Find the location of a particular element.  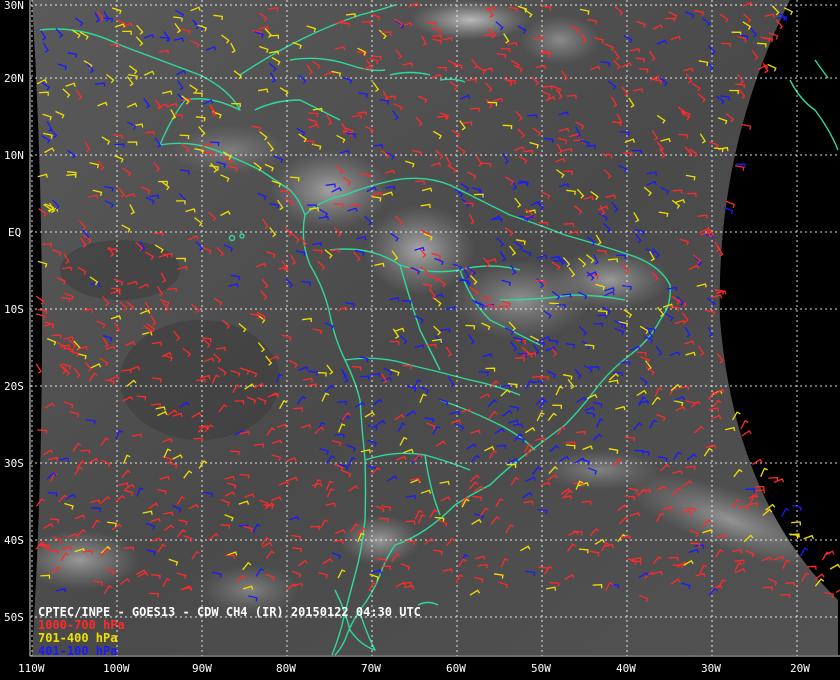

lon-label: 50W is located at coordinates (541, 668).